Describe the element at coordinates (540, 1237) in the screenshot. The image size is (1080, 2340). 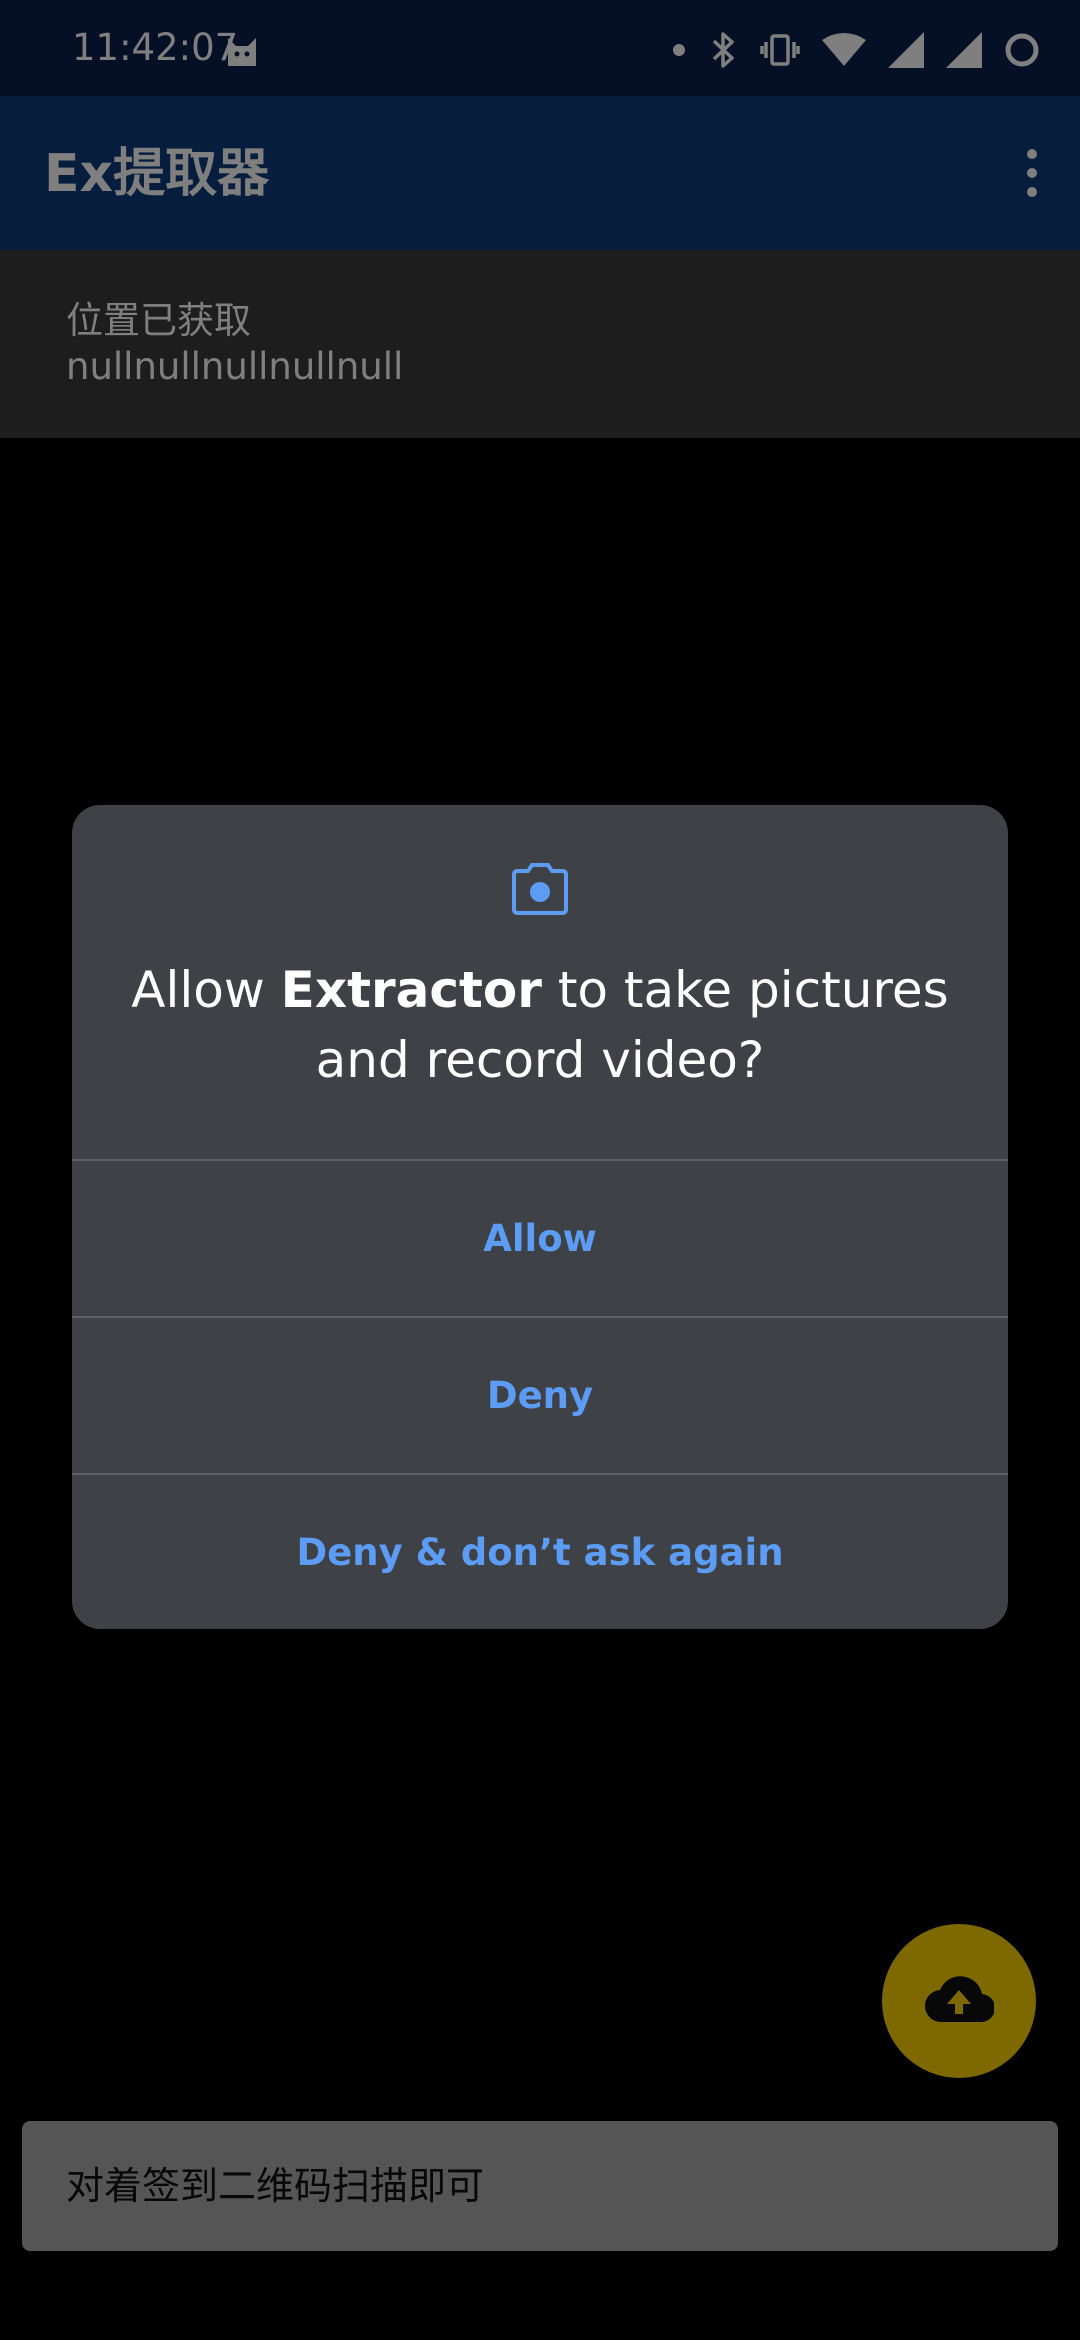
I see `allow-button: Allow` at that location.